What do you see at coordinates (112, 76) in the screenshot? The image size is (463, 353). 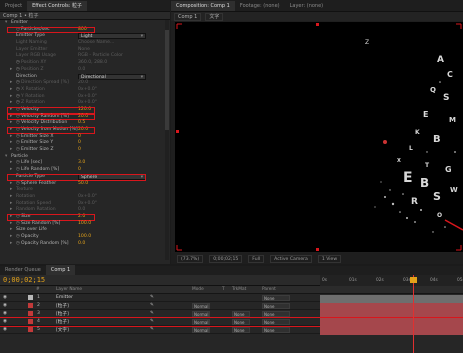 I see `fx-dropdown: Directional` at bounding box center [112, 76].